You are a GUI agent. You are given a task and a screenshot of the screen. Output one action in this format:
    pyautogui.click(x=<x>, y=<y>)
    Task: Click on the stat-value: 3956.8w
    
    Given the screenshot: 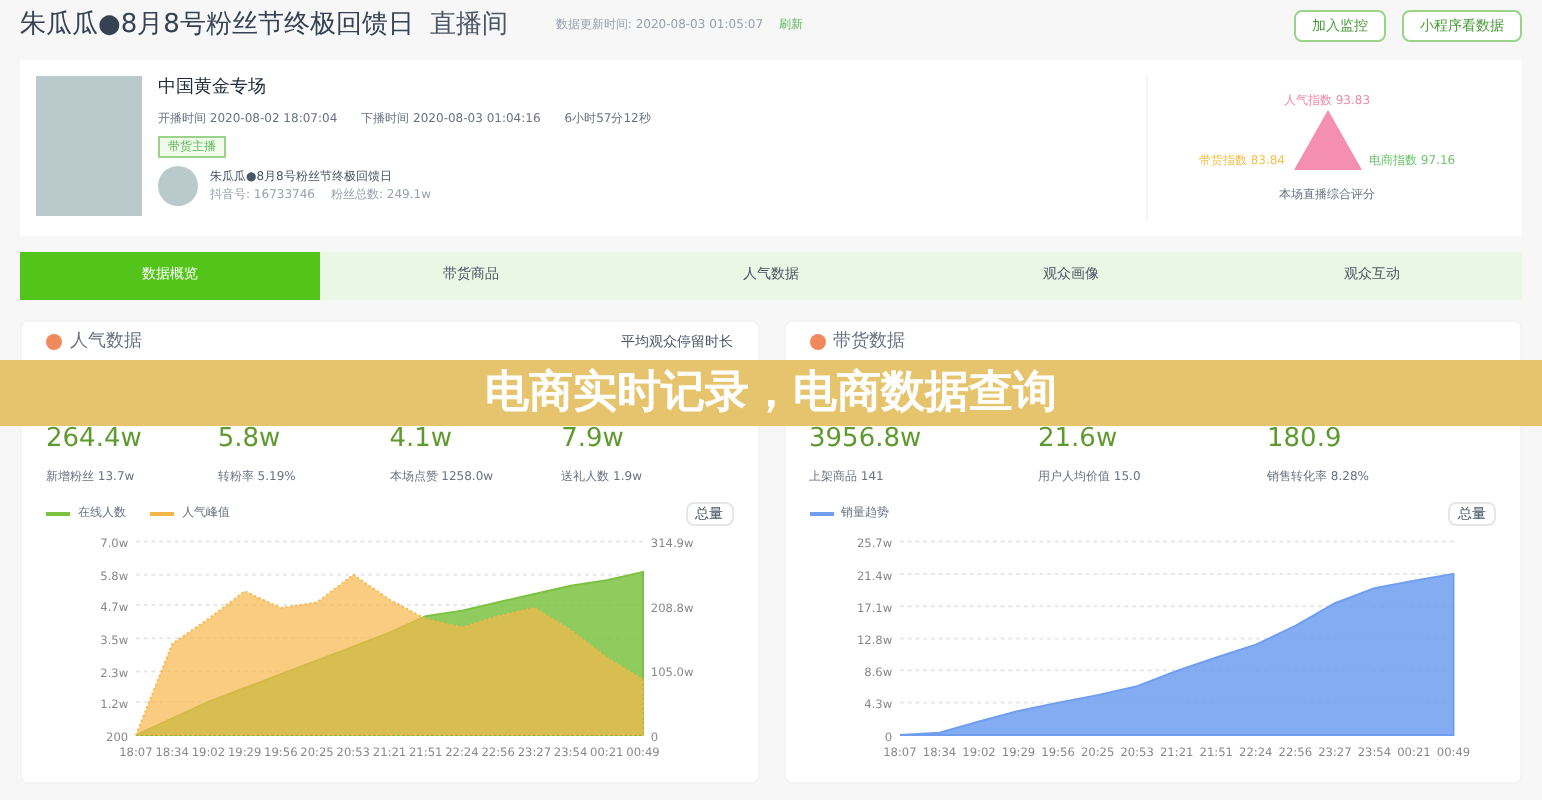 What is the action you would take?
    pyautogui.click(x=866, y=440)
    